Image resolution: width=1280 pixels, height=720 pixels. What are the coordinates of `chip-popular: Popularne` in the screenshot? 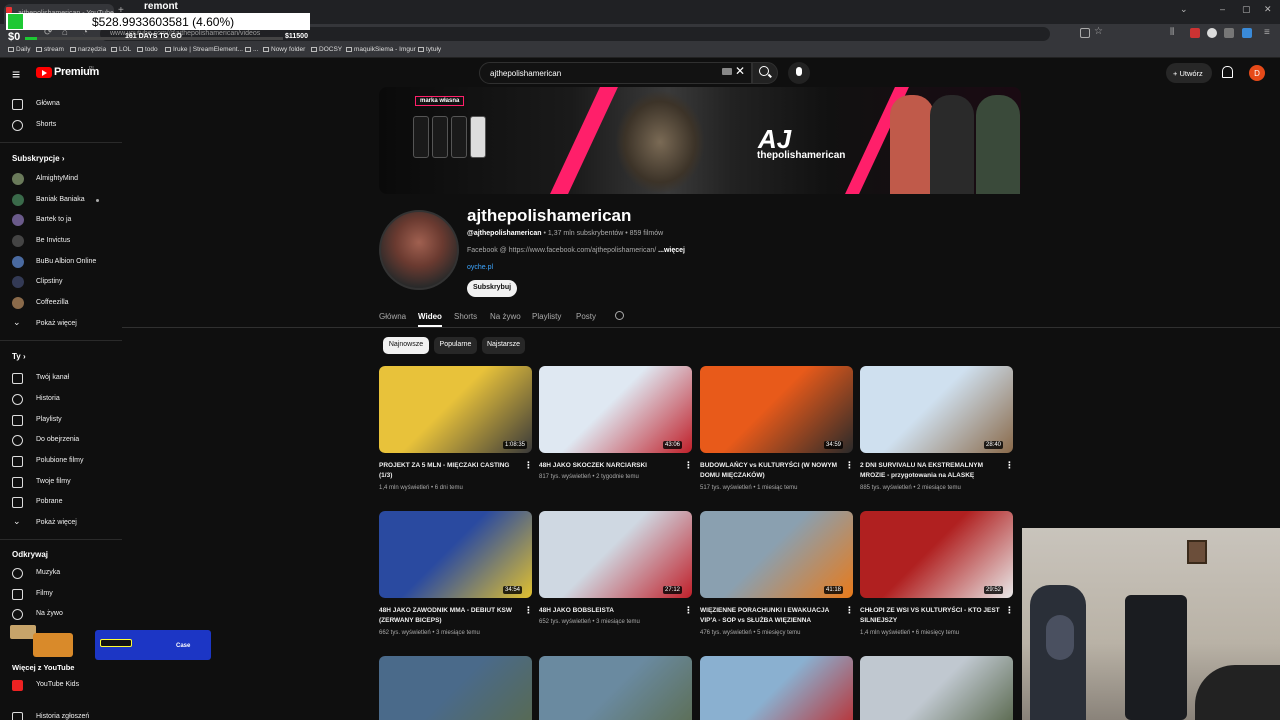 It's located at (455, 345).